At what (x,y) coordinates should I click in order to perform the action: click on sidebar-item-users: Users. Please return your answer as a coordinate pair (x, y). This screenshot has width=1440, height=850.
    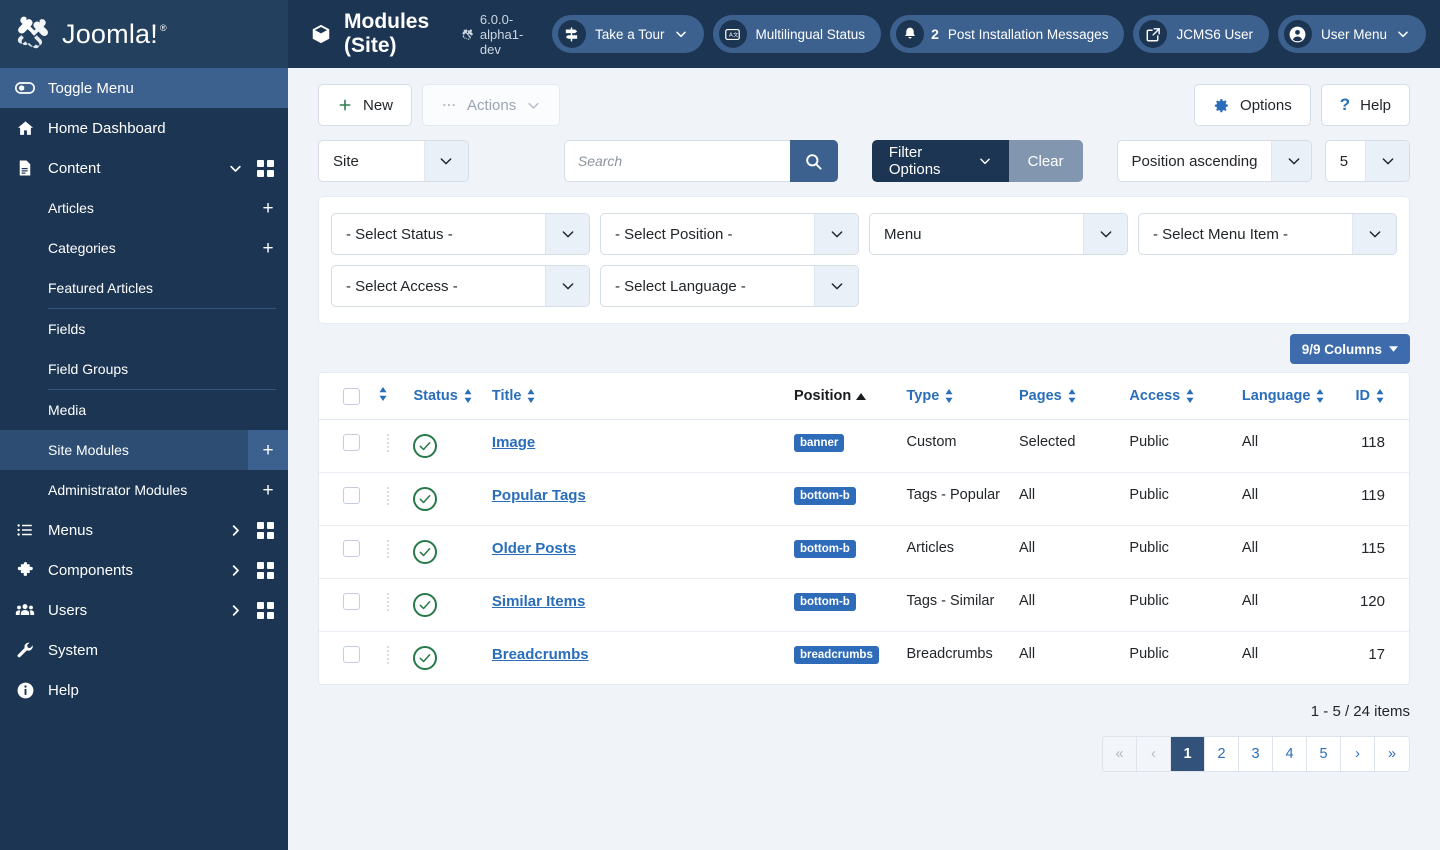
    Looking at the image, I should click on (144, 610).